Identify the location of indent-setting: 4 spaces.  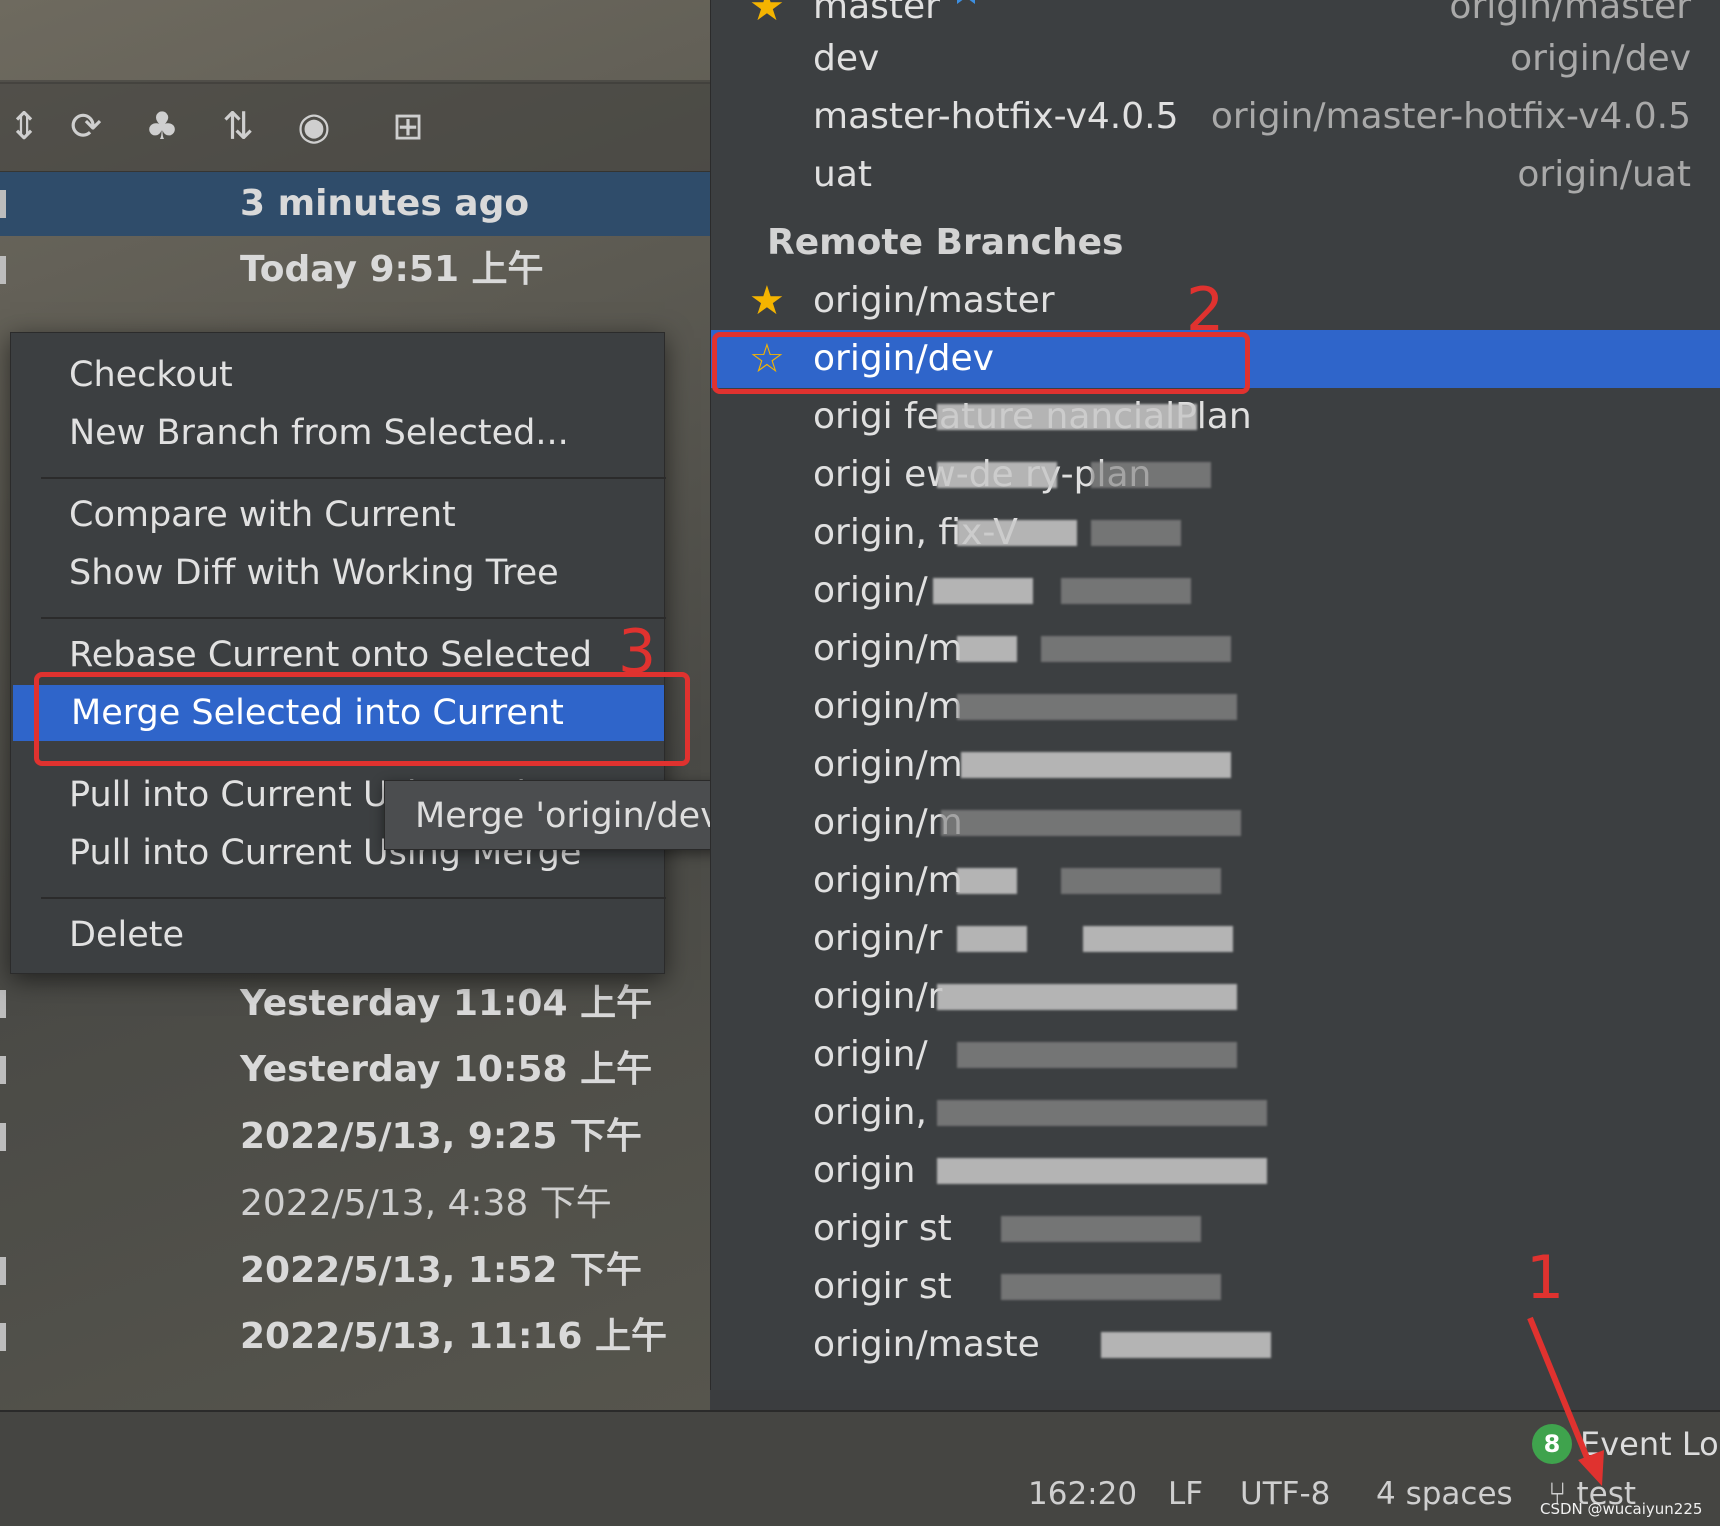
(1444, 1494).